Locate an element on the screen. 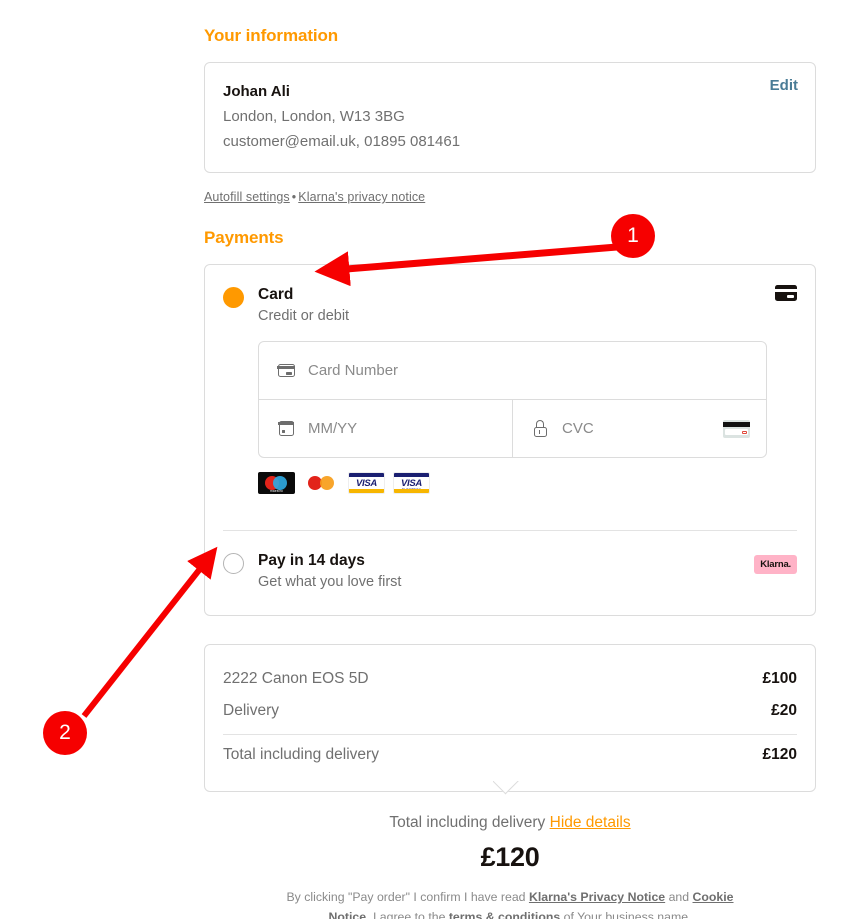 The width and height of the screenshot is (864, 919). footer-total-label: Total including delivery is located at coordinates (467, 822).